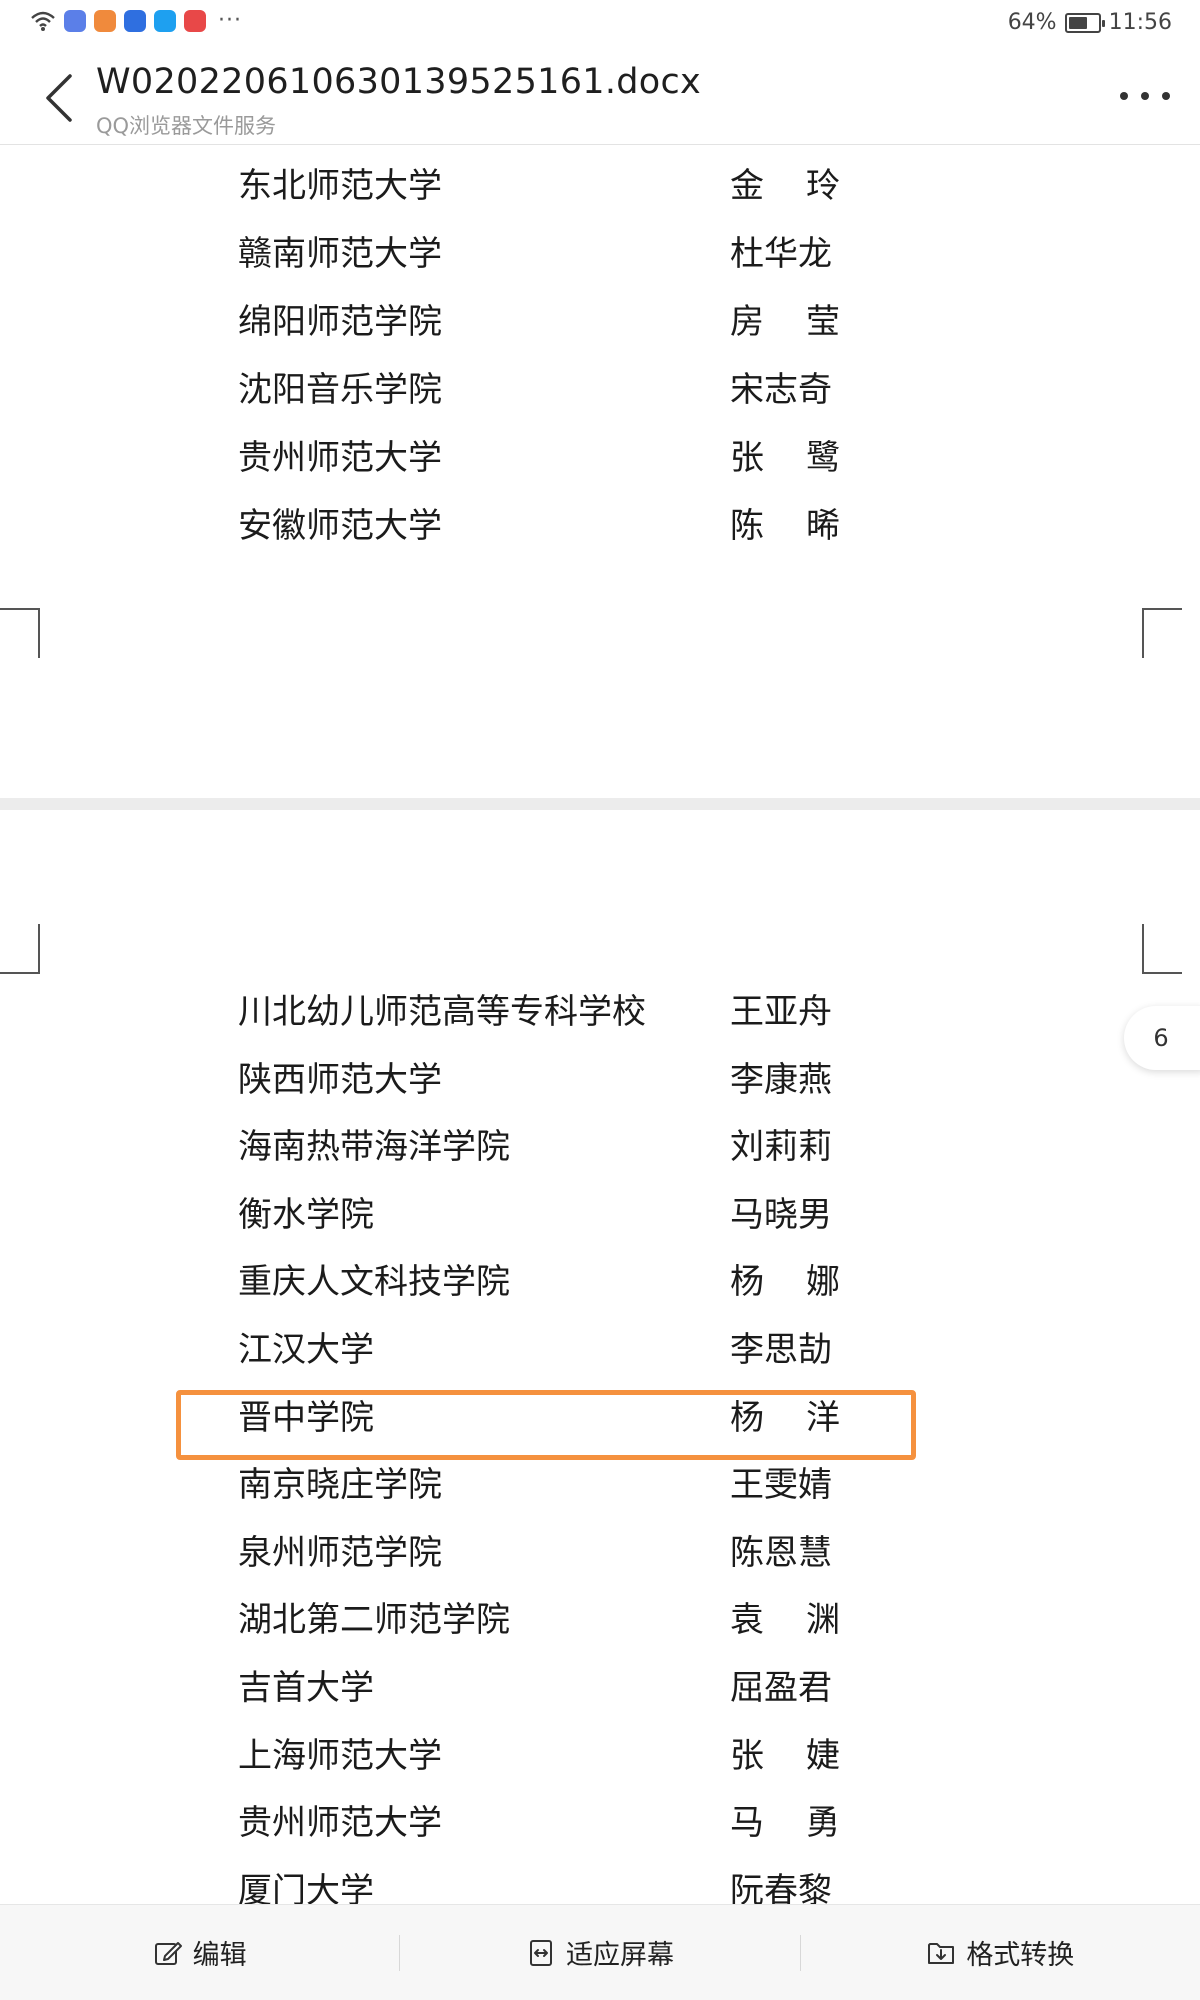  What do you see at coordinates (823, 458) in the screenshot?
I see `person-name-part: 鹭` at bounding box center [823, 458].